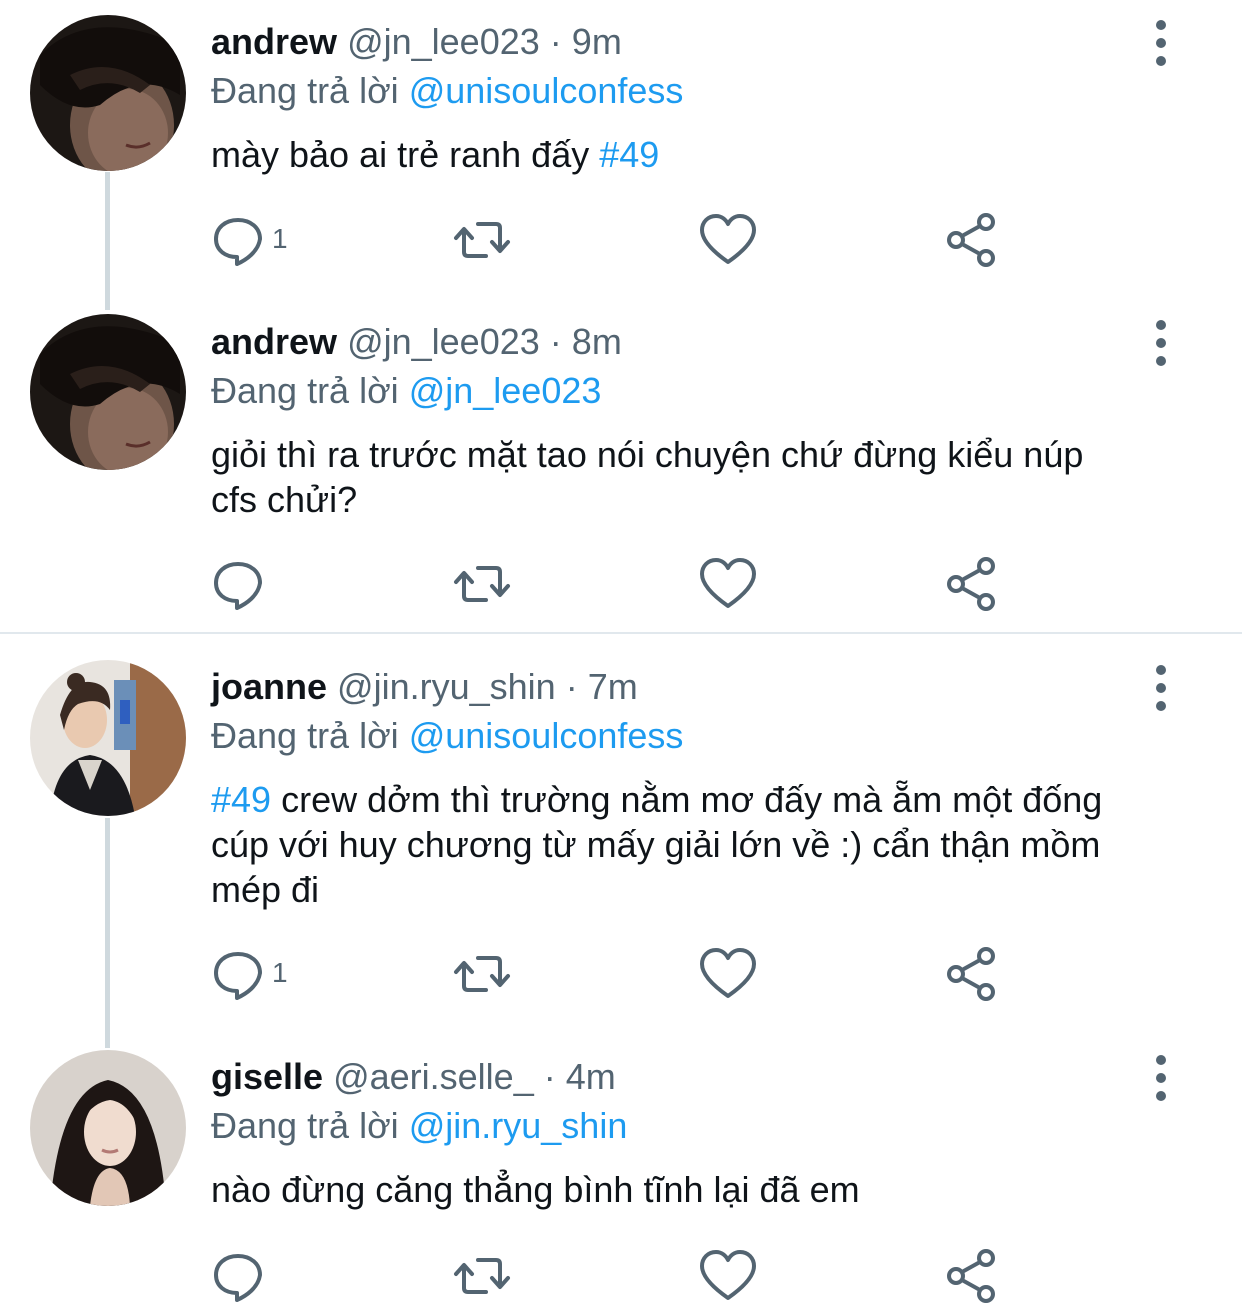 This screenshot has height=1310, width=1242. What do you see at coordinates (518, 1125) in the screenshot?
I see `mention-link: @jin.ryu_shin` at bounding box center [518, 1125].